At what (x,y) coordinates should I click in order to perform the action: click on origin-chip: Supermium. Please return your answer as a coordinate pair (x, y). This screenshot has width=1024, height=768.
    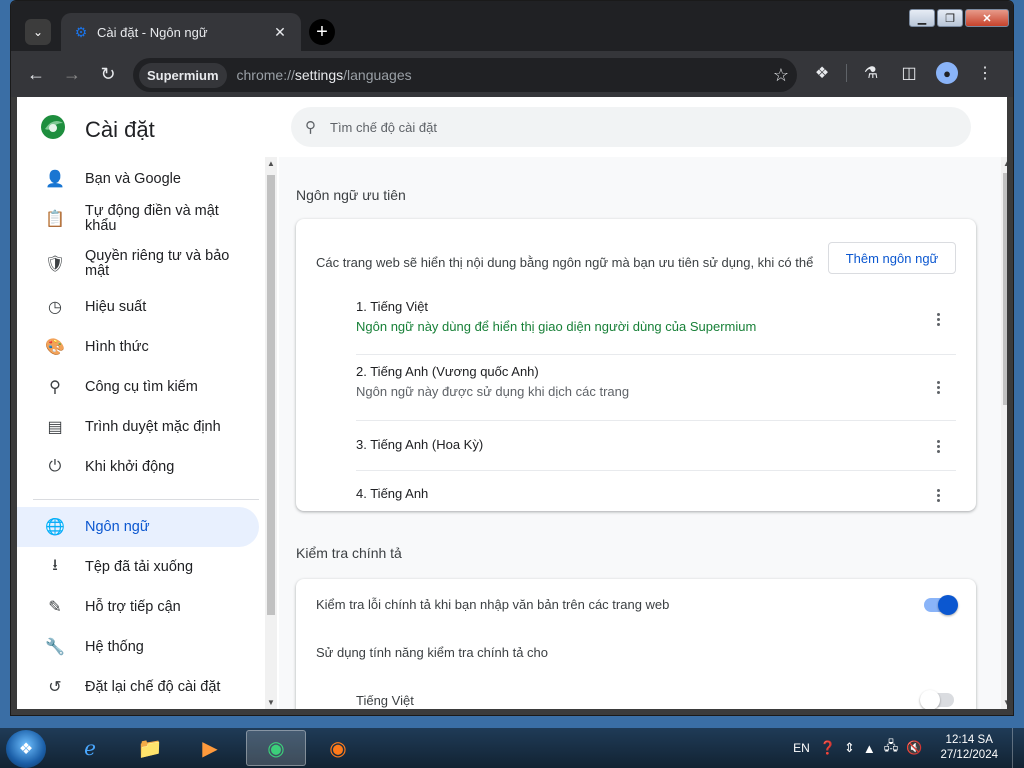
    Looking at the image, I should click on (183, 75).